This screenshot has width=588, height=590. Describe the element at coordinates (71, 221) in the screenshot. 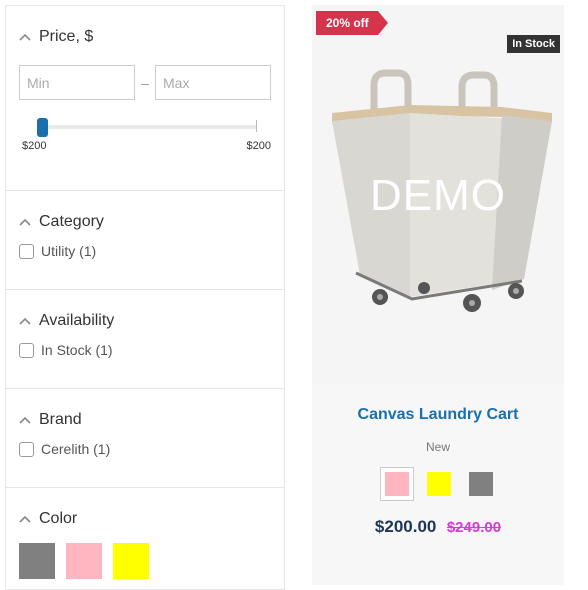

I see `category-filter-title: Category` at that location.